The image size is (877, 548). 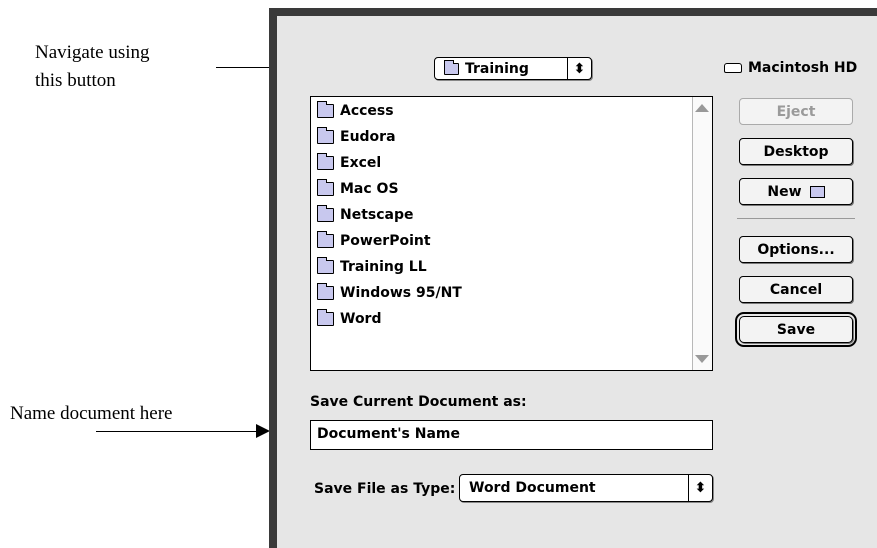 I want to click on disk-name: Macintosh HD, so click(x=790, y=68).